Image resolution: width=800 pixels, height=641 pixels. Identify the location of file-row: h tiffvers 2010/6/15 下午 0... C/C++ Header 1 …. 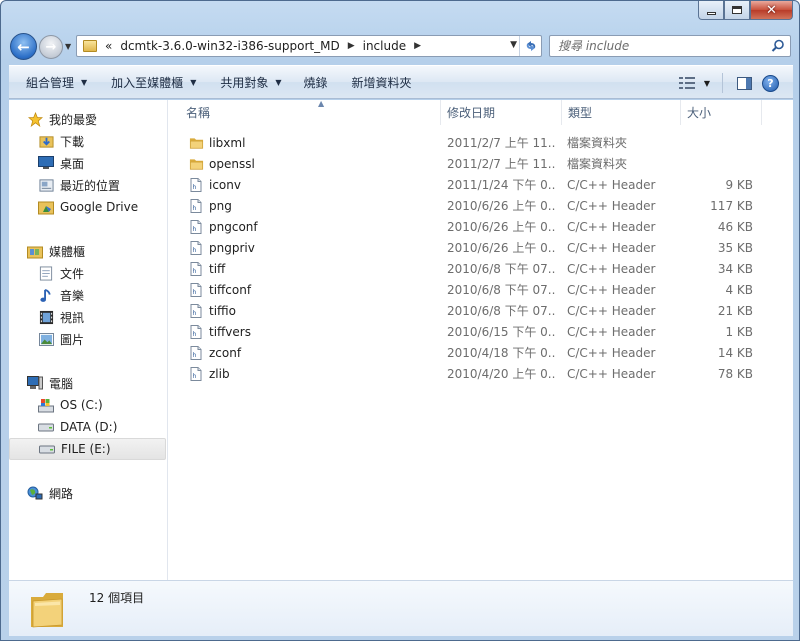
(480, 331).